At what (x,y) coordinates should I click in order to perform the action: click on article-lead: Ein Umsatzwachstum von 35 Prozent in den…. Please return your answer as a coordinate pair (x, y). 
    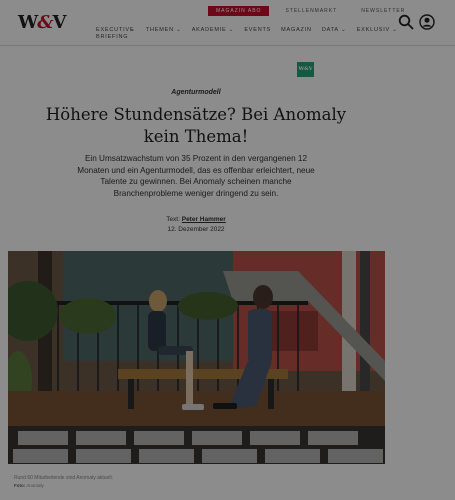
    Looking at the image, I should click on (196, 176).